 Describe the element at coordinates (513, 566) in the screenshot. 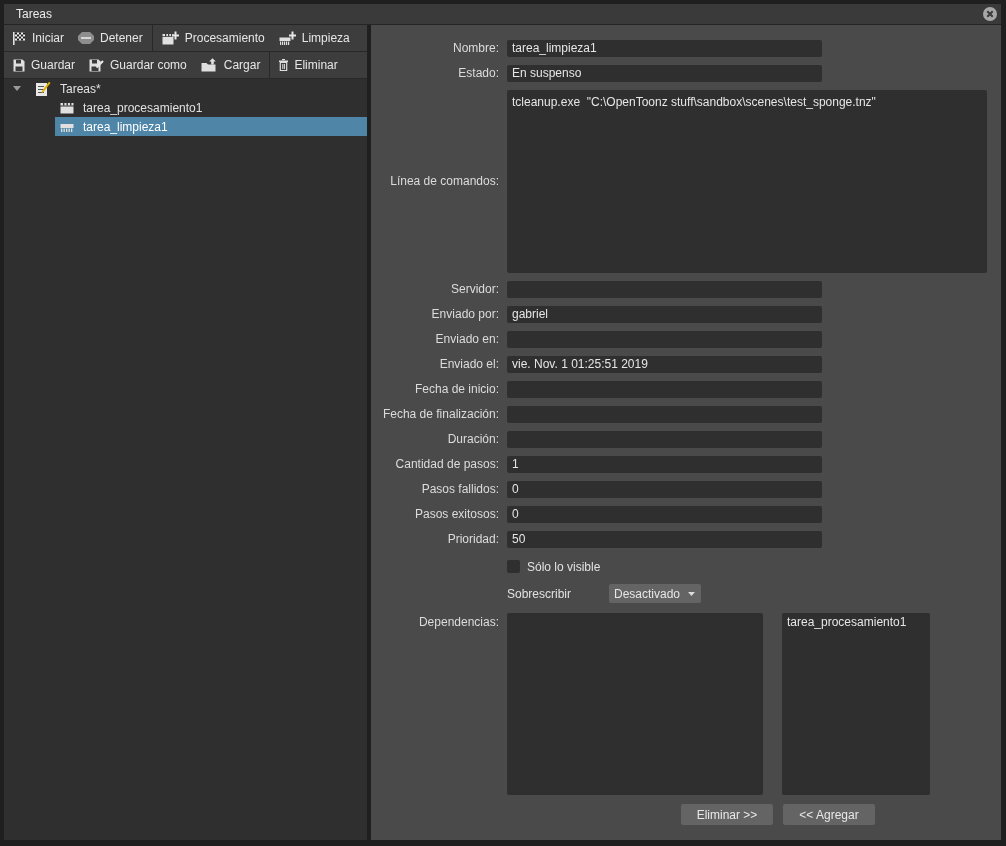

I see `checkbox` at that location.